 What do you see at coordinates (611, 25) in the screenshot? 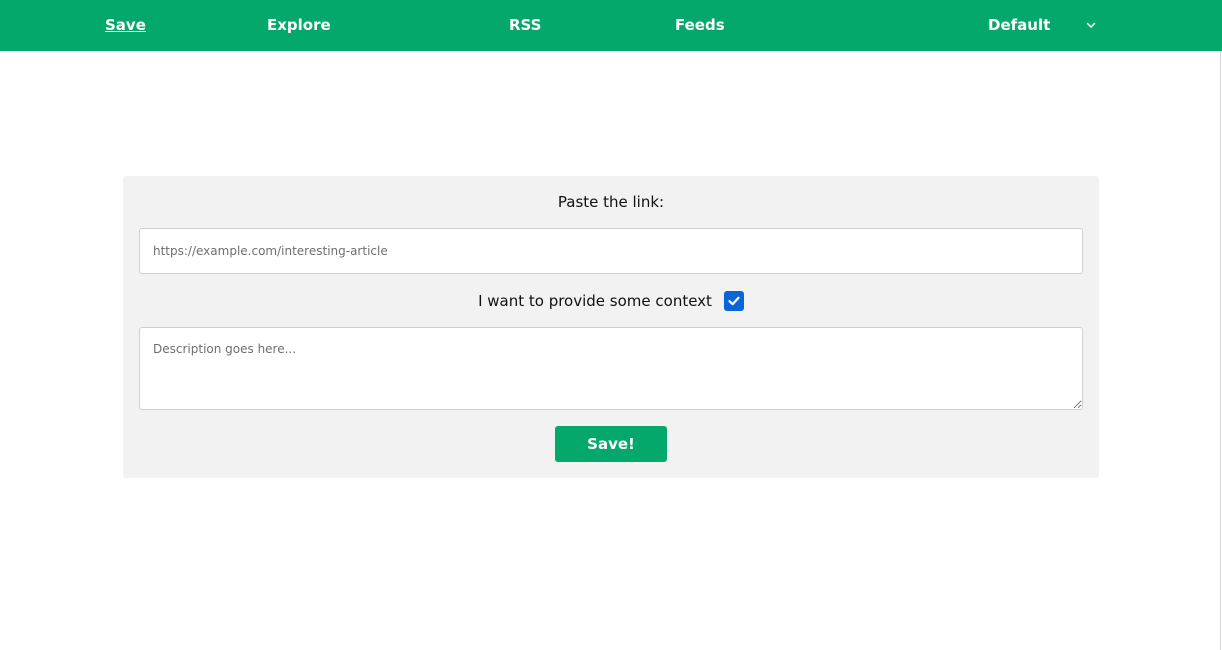
I see `top-navbar: Save Explore RSS Feeds Default` at bounding box center [611, 25].